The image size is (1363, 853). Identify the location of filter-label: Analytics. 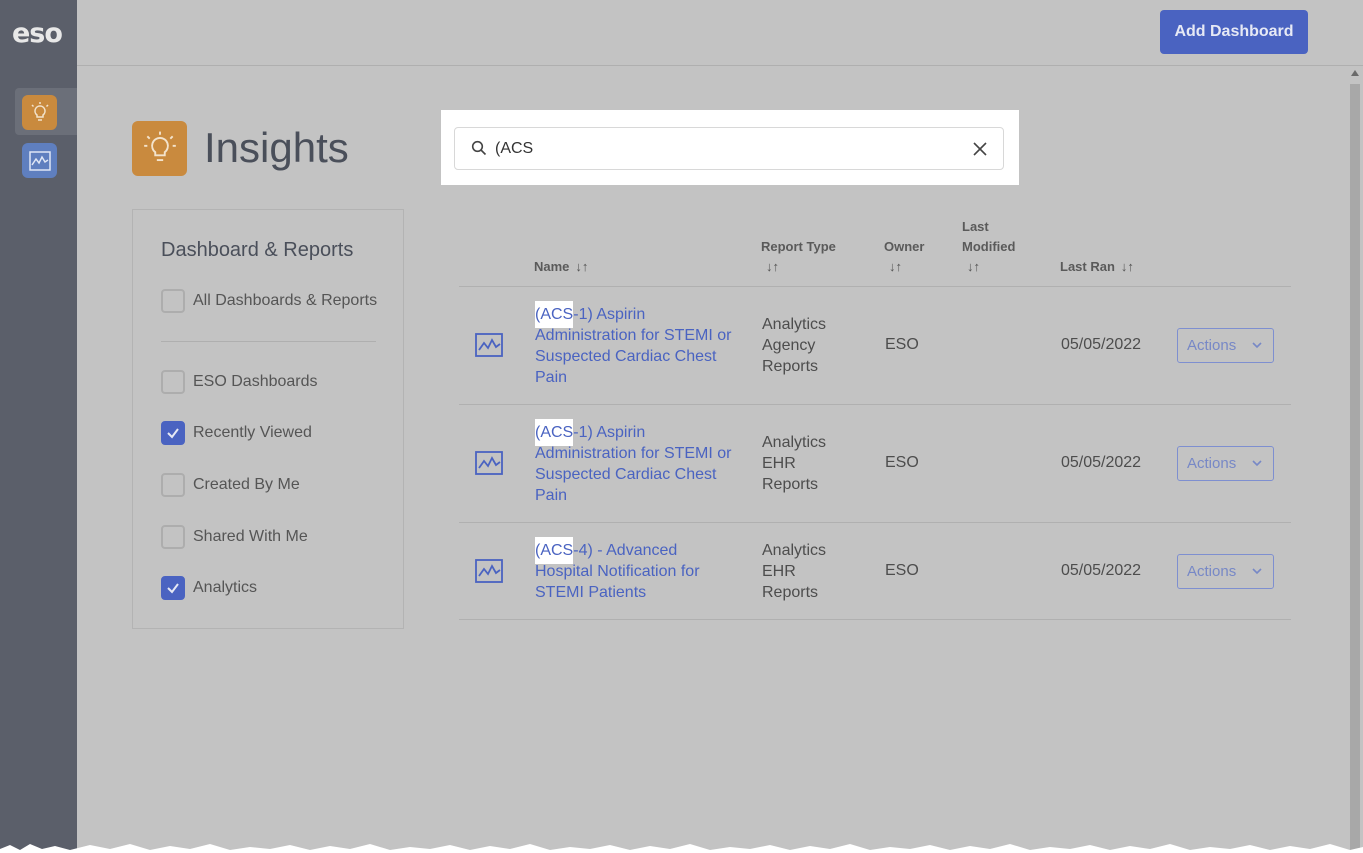
(225, 587).